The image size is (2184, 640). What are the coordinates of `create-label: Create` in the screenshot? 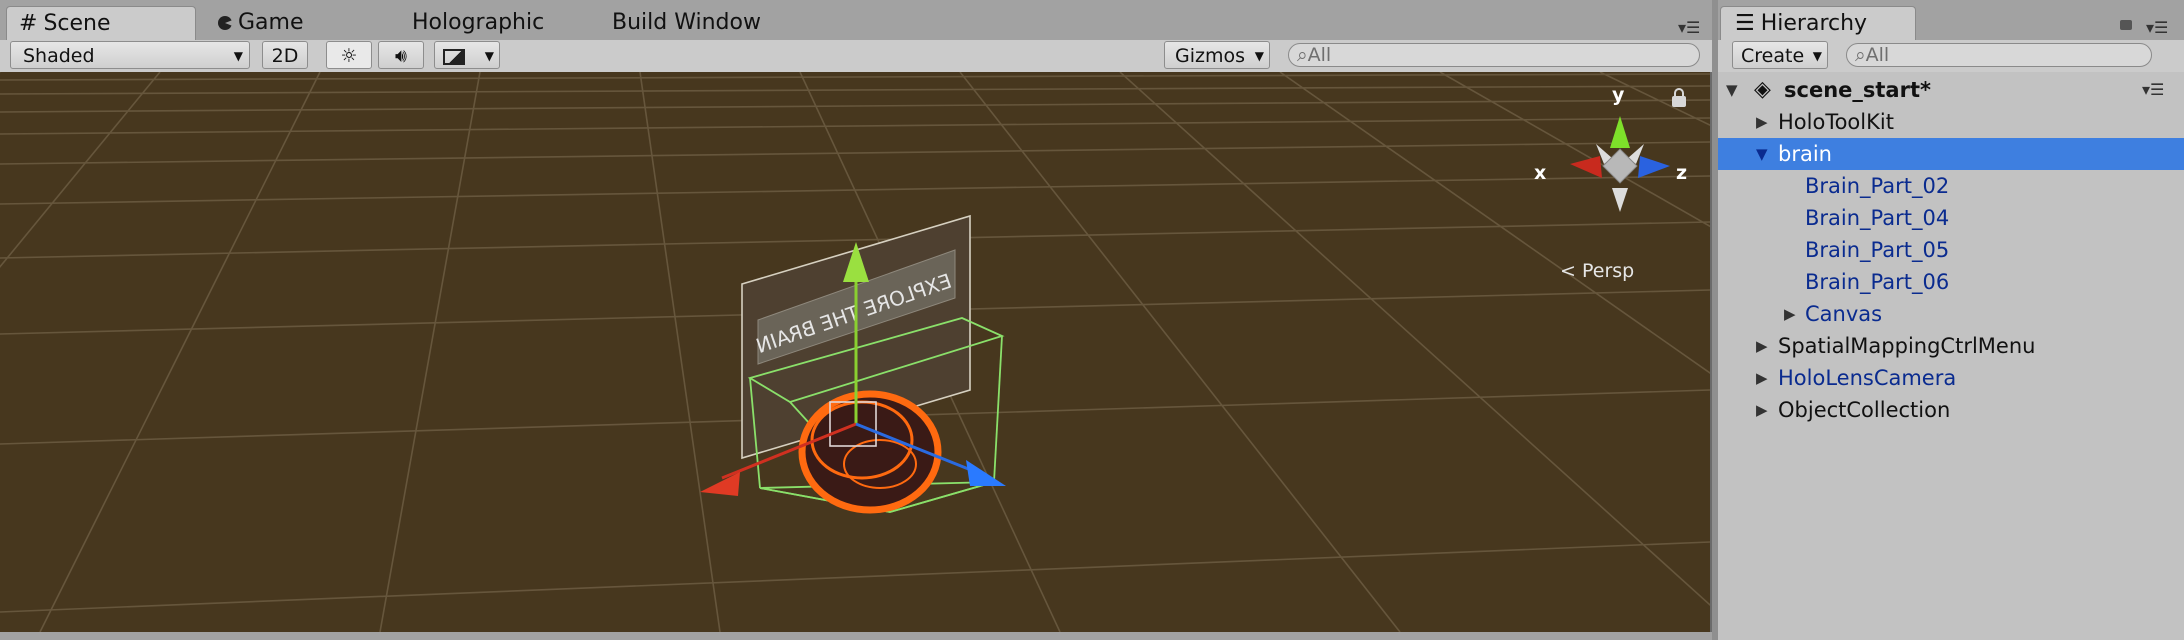 It's located at (1773, 56).